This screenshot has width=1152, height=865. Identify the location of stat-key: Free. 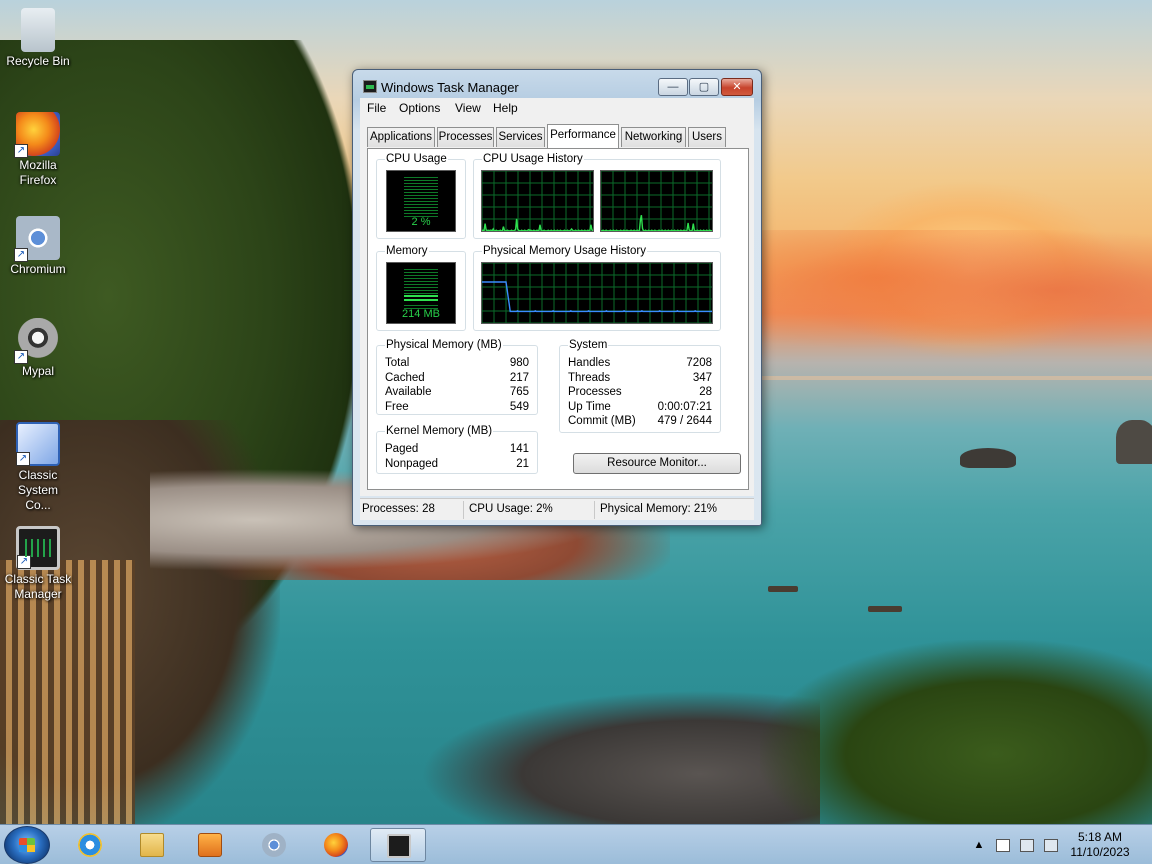
(397, 407).